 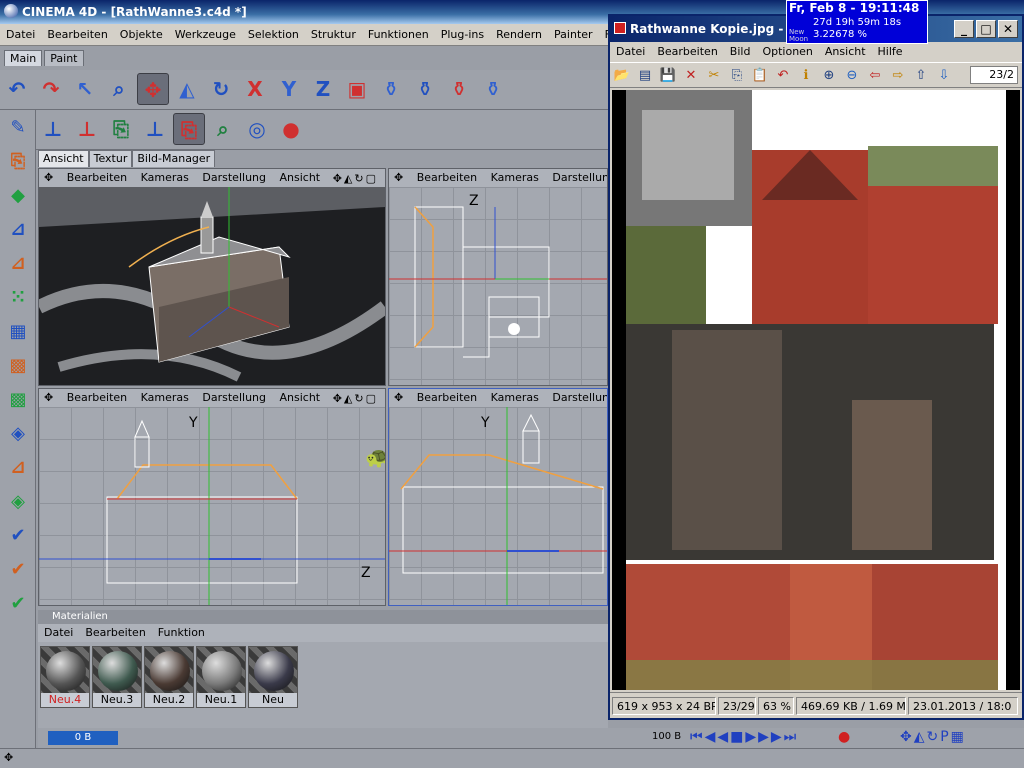 What do you see at coordinates (18, 468) in the screenshot?
I see `workplane-icon: ⊿` at bounding box center [18, 468].